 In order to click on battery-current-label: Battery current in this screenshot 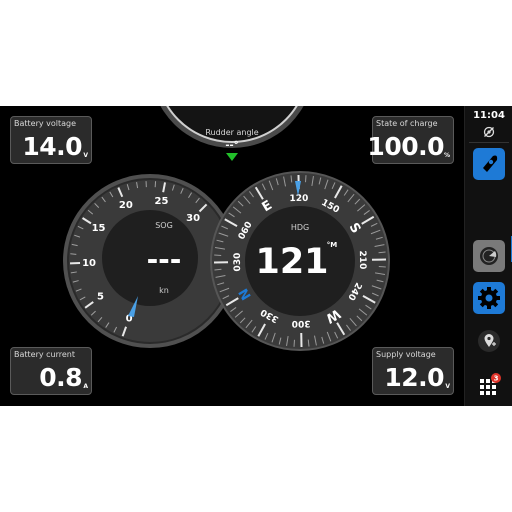, I will do `click(45, 354)`.